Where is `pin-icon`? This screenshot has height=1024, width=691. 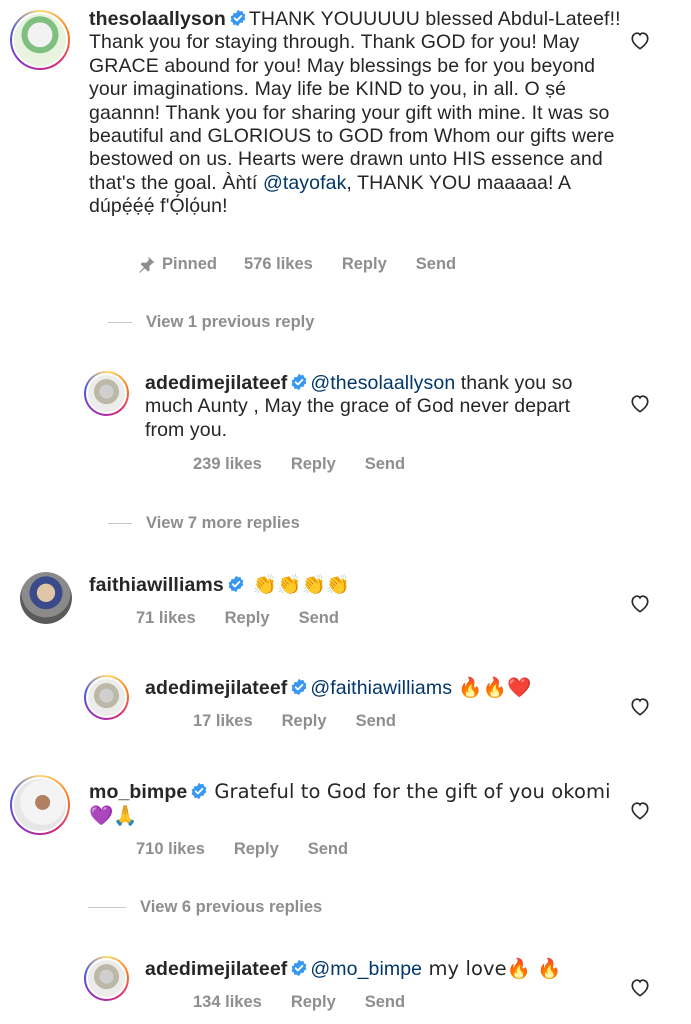
pin-icon is located at coordinates (147, 264).